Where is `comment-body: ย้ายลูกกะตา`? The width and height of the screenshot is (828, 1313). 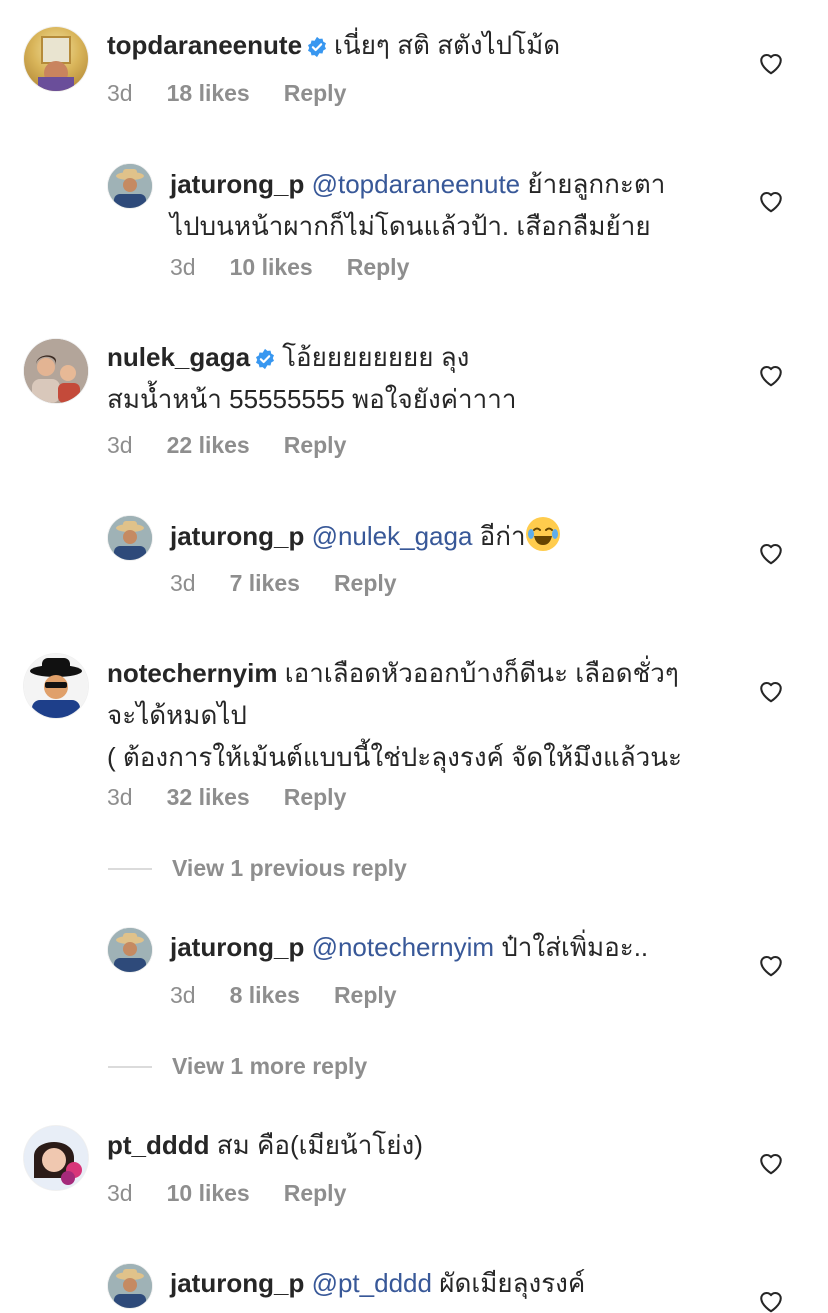 comment-body: ย้ายลูกกะตา is located at coordinates (596, 184).